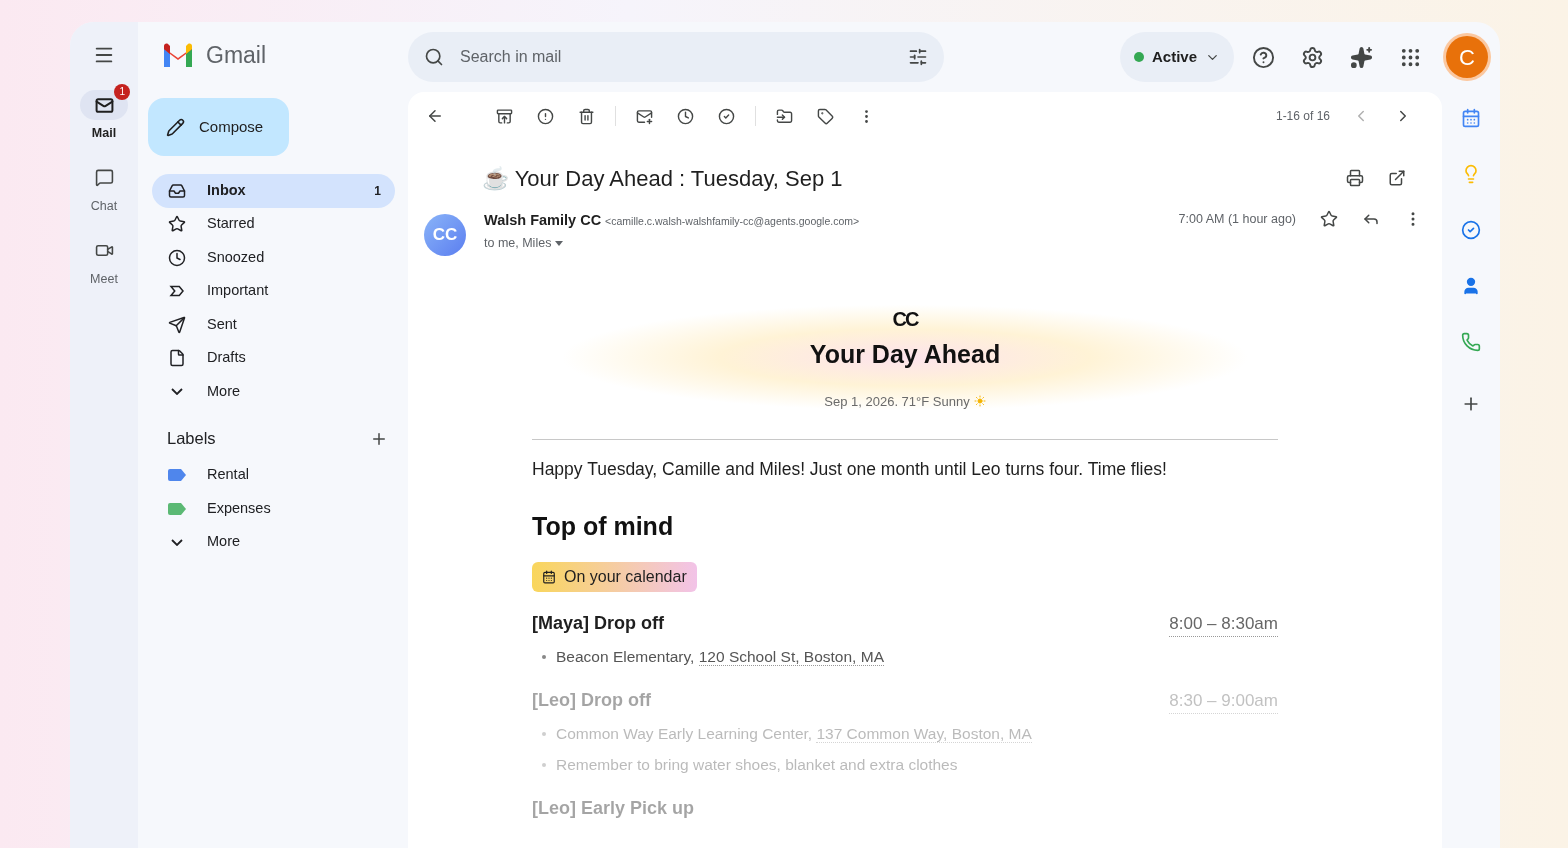 This screenshot has width=1568, height=848. Describe the element at coordinates (273, 191) in the screenshot. I see `folder-item: Inbox 1` at that location.